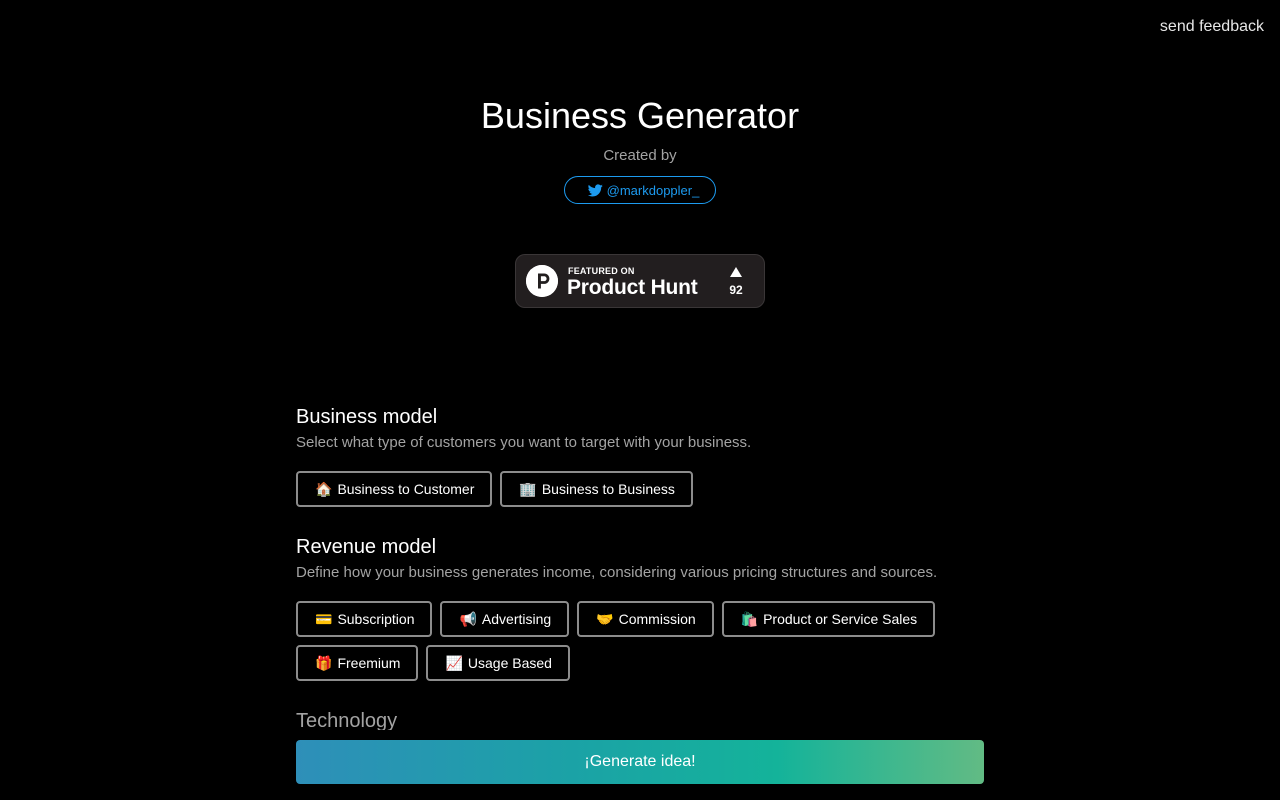 This screenshot has width=1280, height=800. I want to click on product-hunt-name: Product Hunt, so click(632, 287).